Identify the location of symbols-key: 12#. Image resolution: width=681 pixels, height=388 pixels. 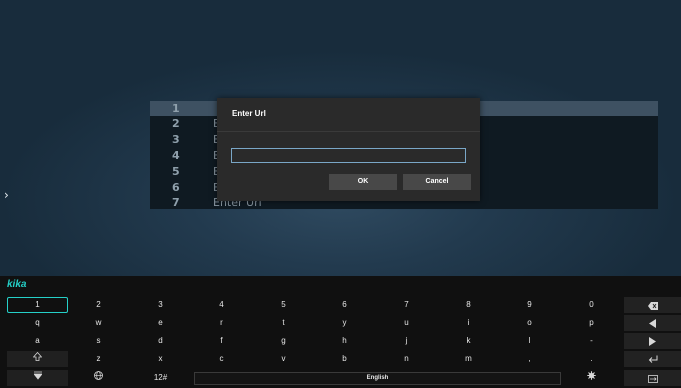
(160, 378).